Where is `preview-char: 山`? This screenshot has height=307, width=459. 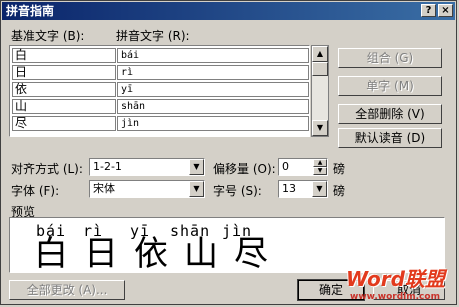 preview-char: 山 is located at coordinates (201, 254).